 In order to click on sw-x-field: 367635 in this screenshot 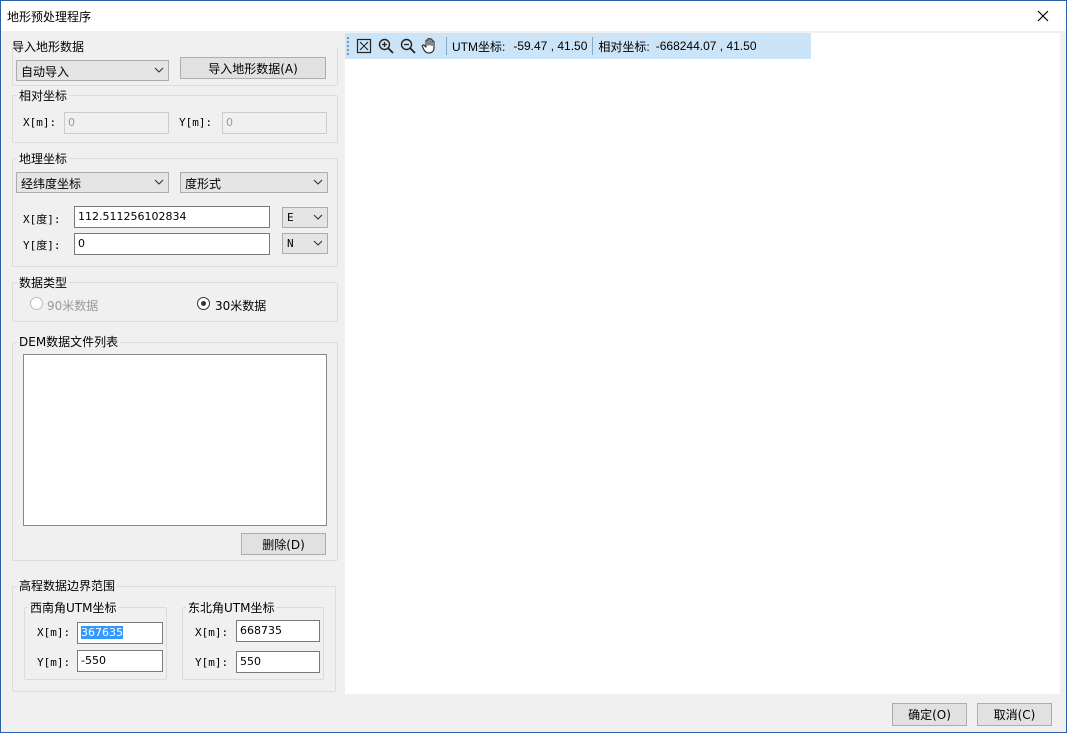, I will do `click(120, 633)`.